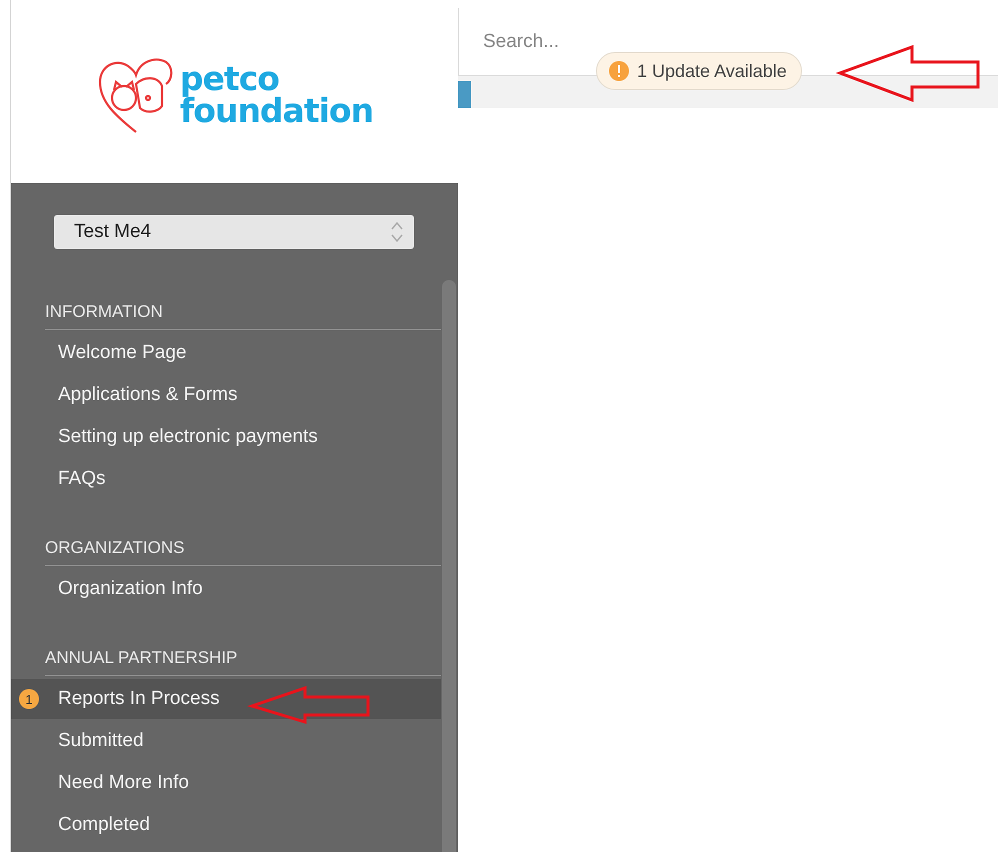 The width and height of the screenshot is (998, 852). What do you see at coordinates (449, 566) in the screenshot?
I see `scrollbar-thumb` at bounding box center [449, 566].